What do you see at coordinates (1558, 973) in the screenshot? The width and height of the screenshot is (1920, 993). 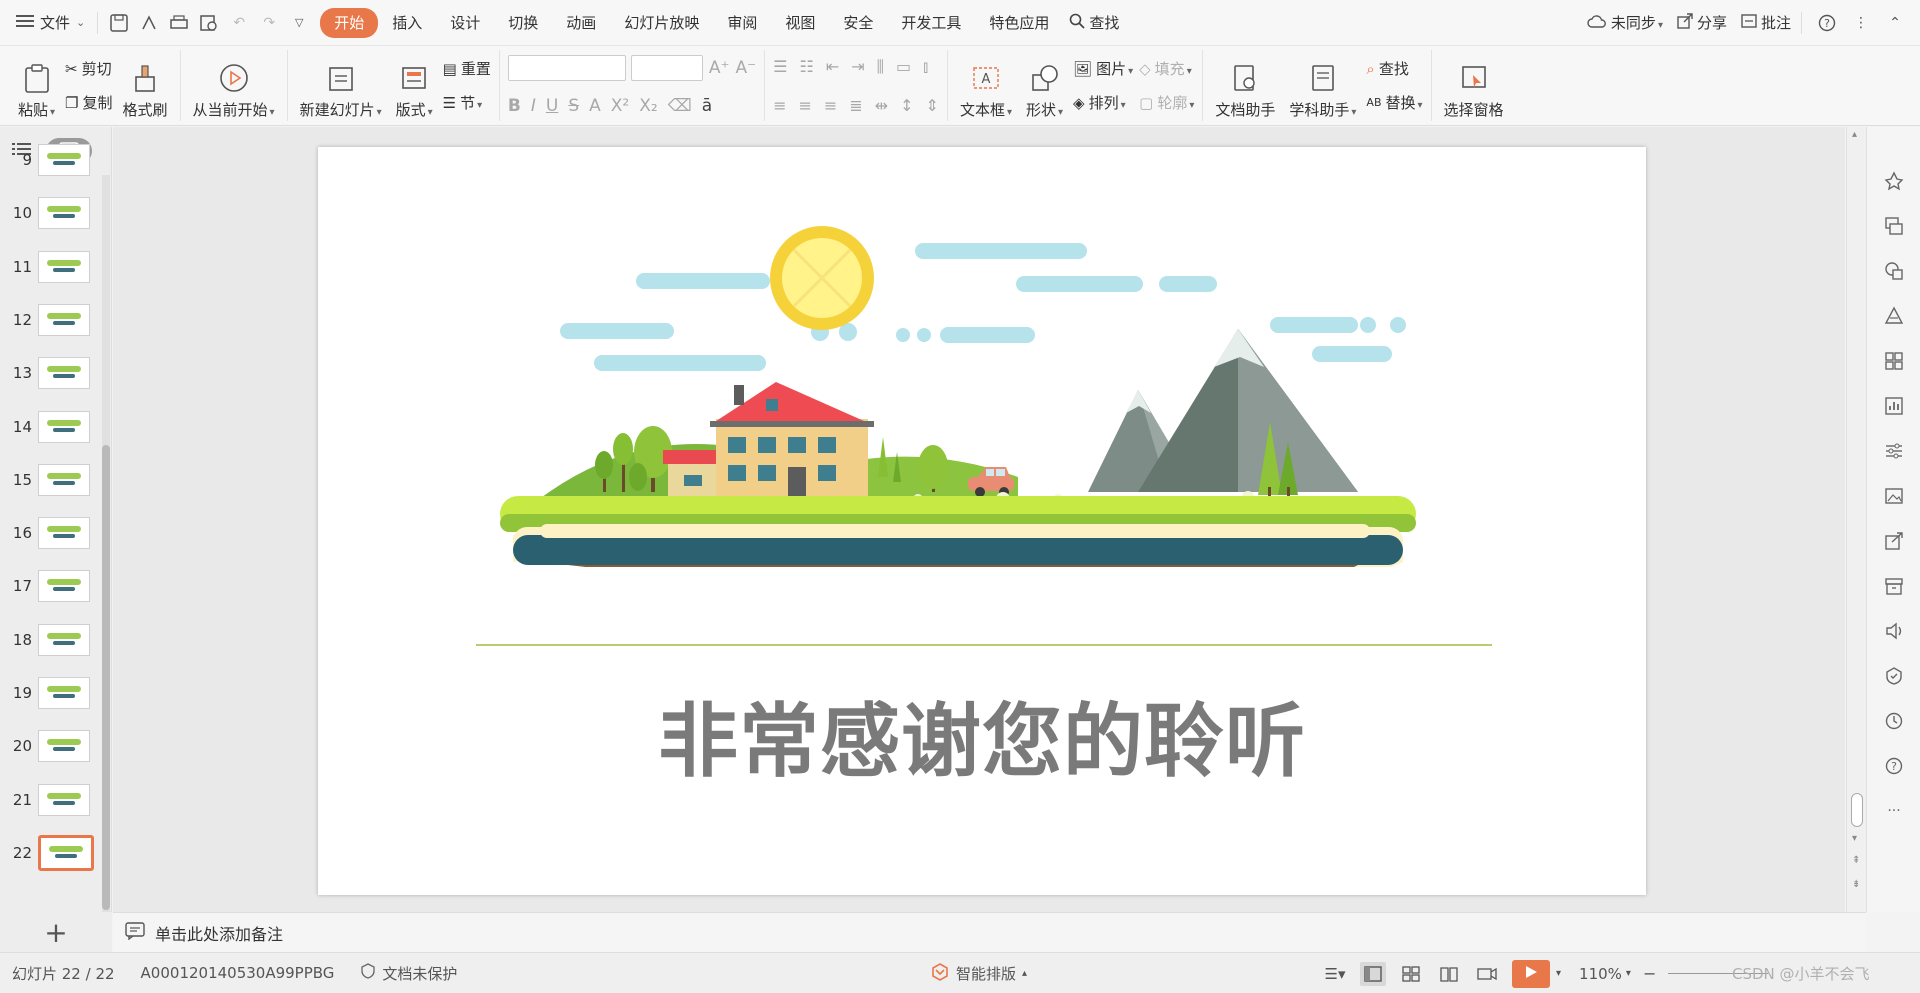 I see `play-options-icon: ▾` at bounding box center [1558, 973].